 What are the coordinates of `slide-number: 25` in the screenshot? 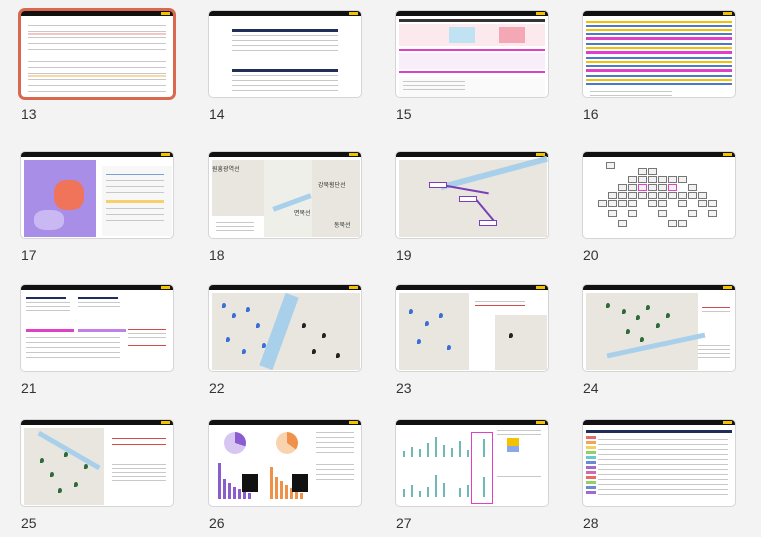 It's located at (29, 523).